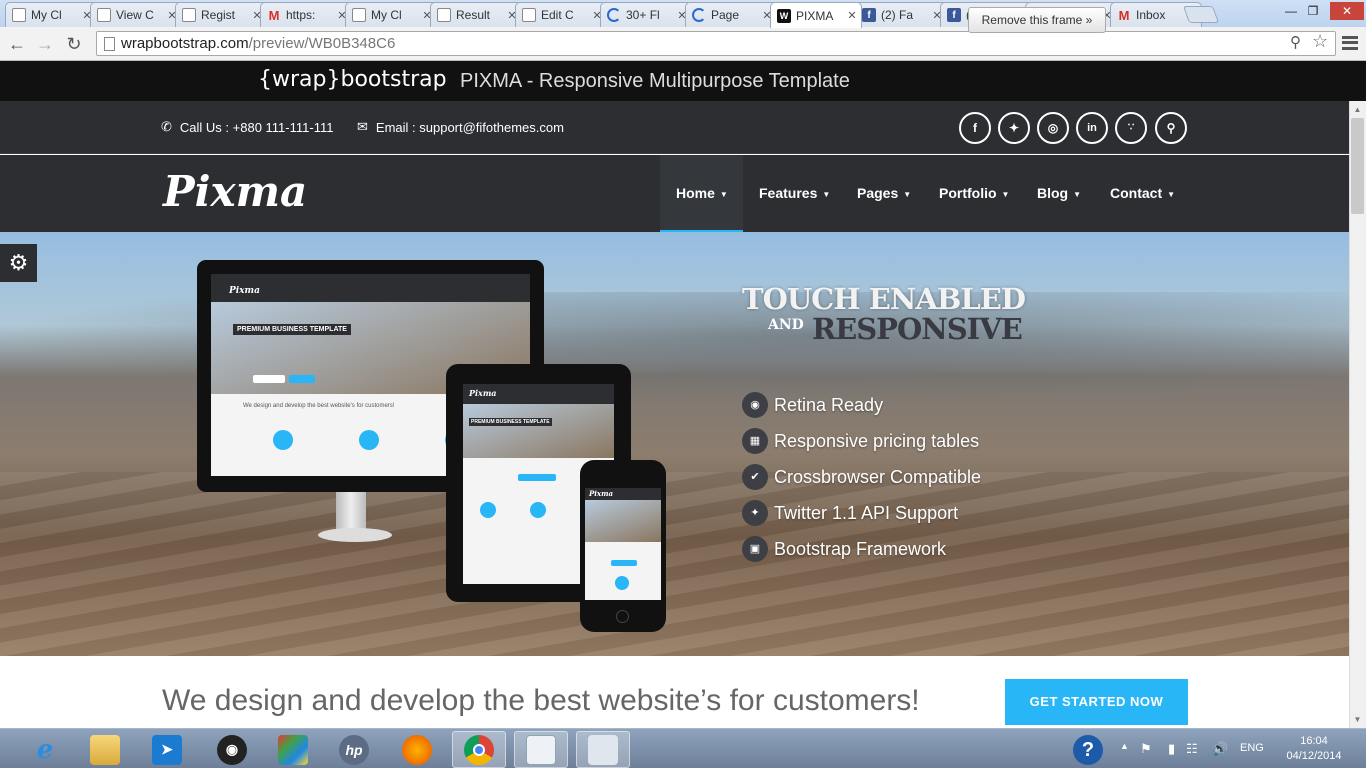 The width and height of the screenshot is (1366, 768). What do you see at coordinates (1220, 749) in the screenshot?
I see `volume-icon: 🔊` at bounding box center [1220, 749].